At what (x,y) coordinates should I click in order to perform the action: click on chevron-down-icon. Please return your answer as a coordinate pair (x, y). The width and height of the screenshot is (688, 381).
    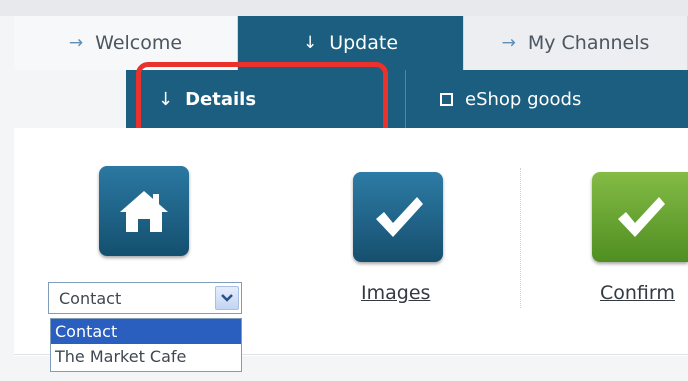
    Looking at the image, I should click on (227, 298).